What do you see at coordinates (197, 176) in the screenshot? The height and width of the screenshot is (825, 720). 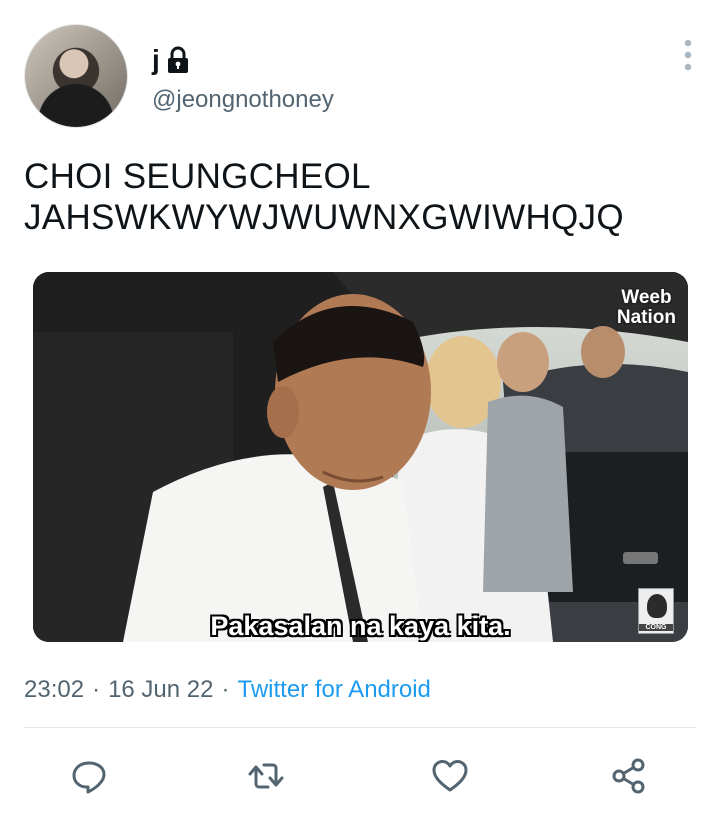 I see `tweet-text-line: CHOI SEUNGCHEOL` at bounding box center [197, 176].